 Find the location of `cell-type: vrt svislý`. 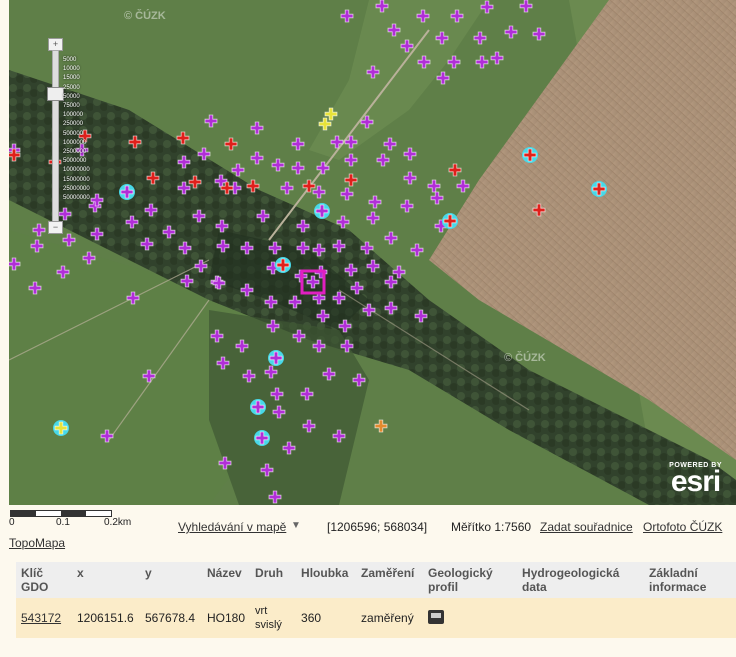

cell-type: vrt svislý is located at coordinates (273, 618).